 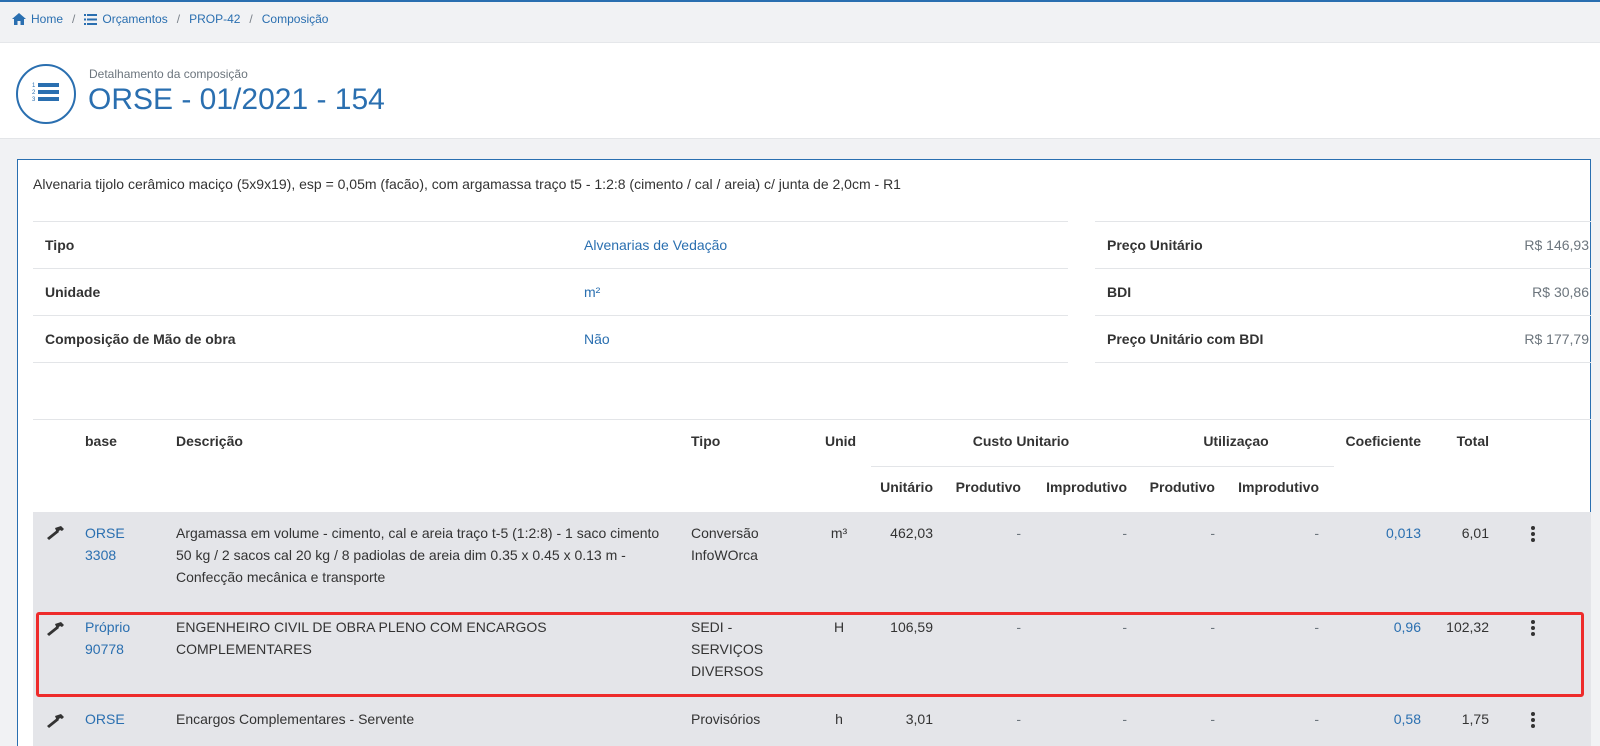 I want to click on info-label: Tipo, so click(x=60, y=245).